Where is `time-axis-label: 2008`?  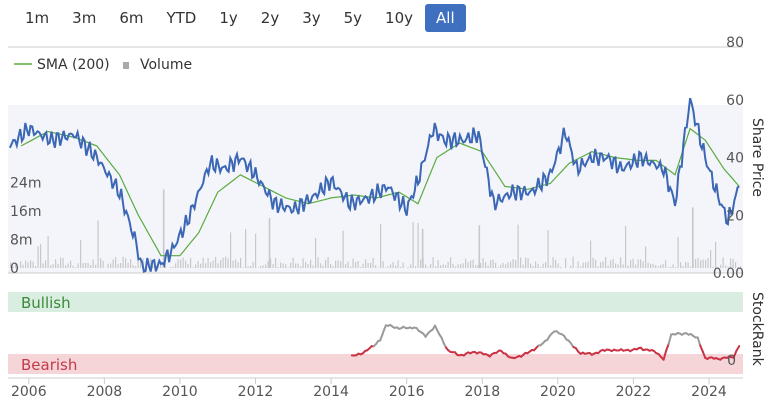
time-axis-label: 2008 is located at coordinates (105, 392).